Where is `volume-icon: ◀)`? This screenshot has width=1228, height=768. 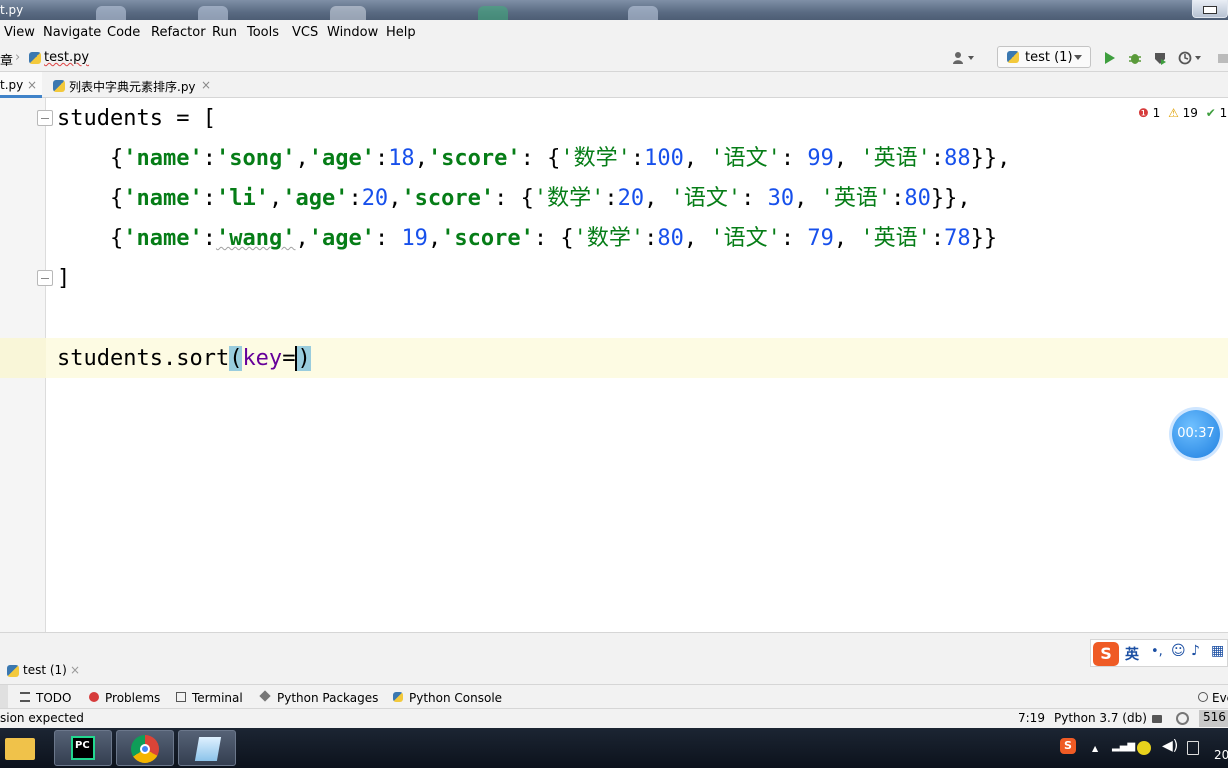 volume-icon: ◀) is located at coordinates (1170, 746).